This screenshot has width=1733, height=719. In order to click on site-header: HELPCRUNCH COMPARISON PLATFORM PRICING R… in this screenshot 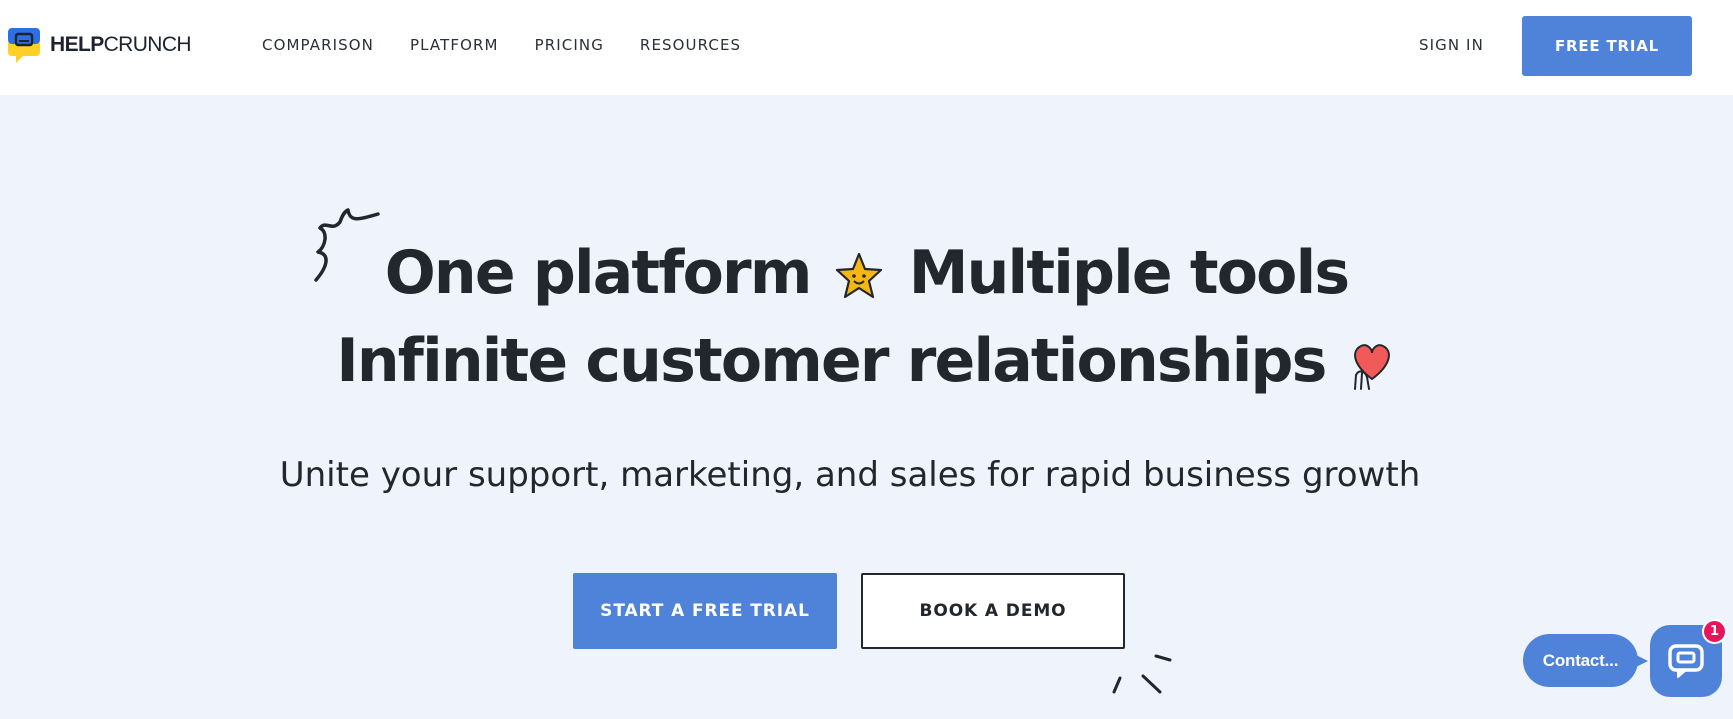, I will do `click(866, 47)`.